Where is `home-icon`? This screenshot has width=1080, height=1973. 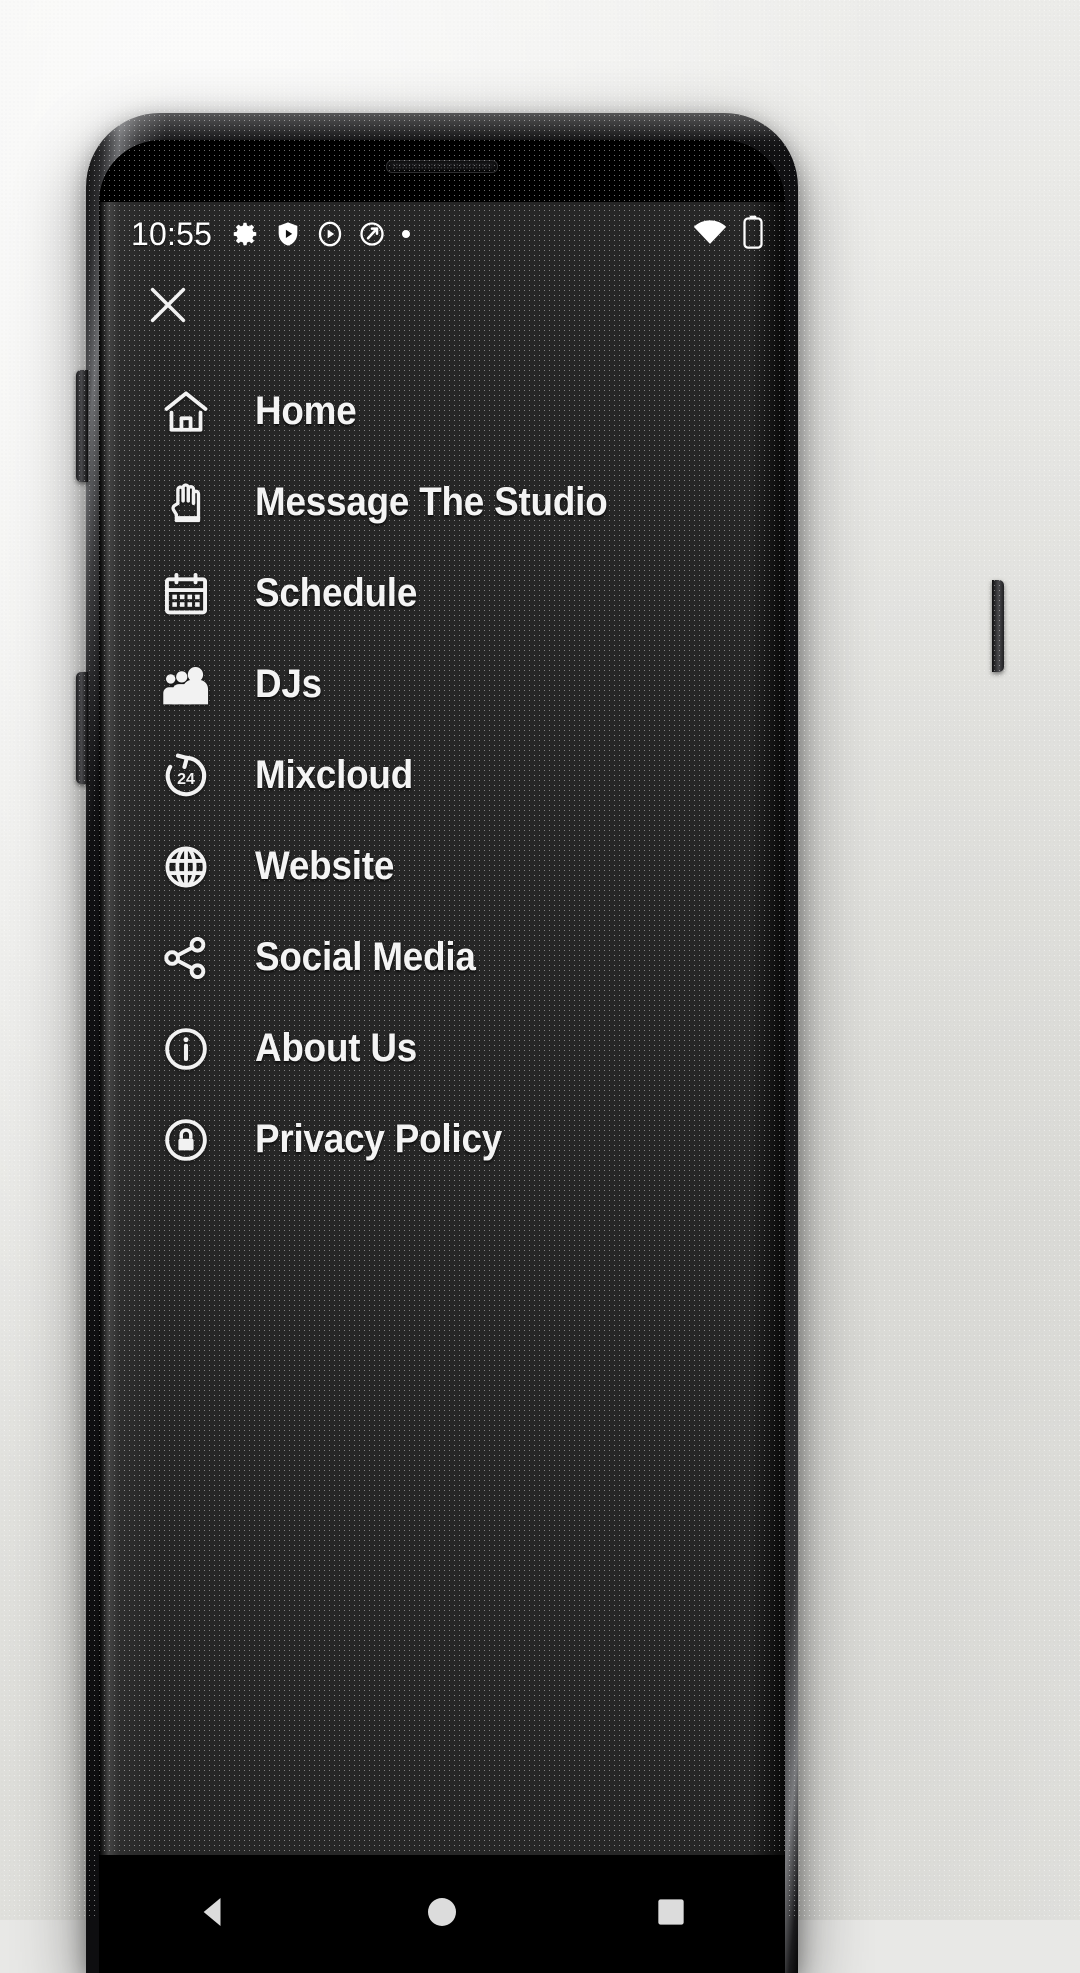
home-icon is located at coordinates (186, 412).